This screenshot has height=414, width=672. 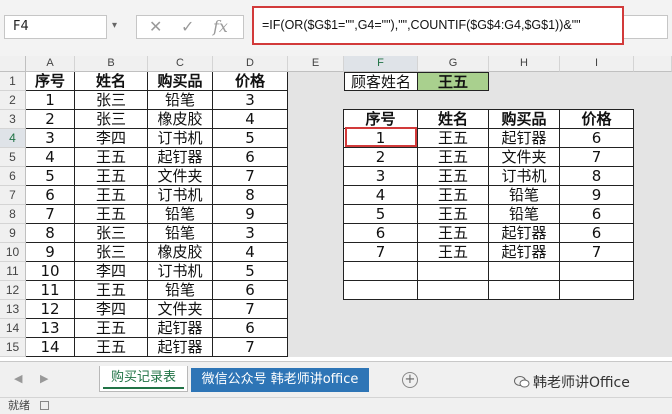 I want to click on column-header-d: D, so click(x=250, y=64).